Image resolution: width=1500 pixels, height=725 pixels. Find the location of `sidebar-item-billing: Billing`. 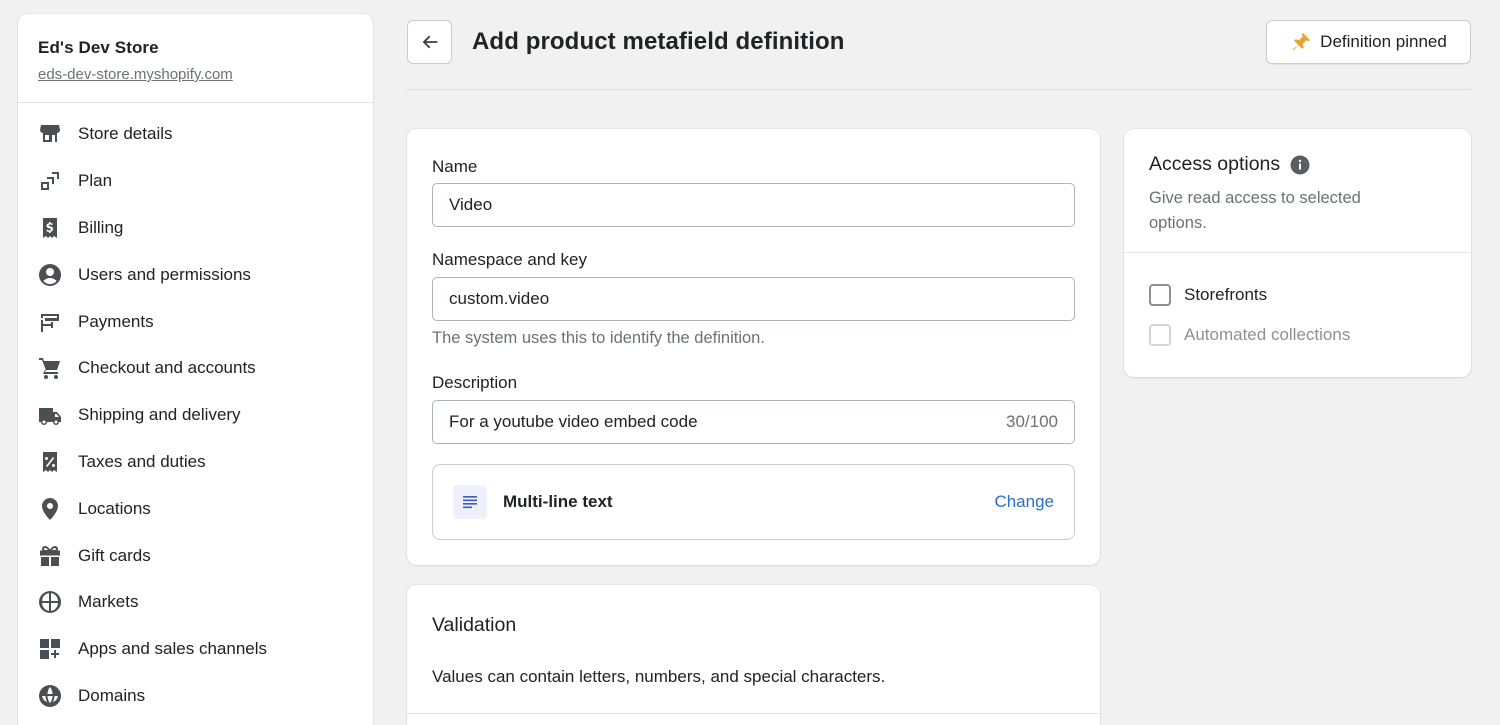

sidebar-item-billing: Billing is located at coordinates (195, 228).